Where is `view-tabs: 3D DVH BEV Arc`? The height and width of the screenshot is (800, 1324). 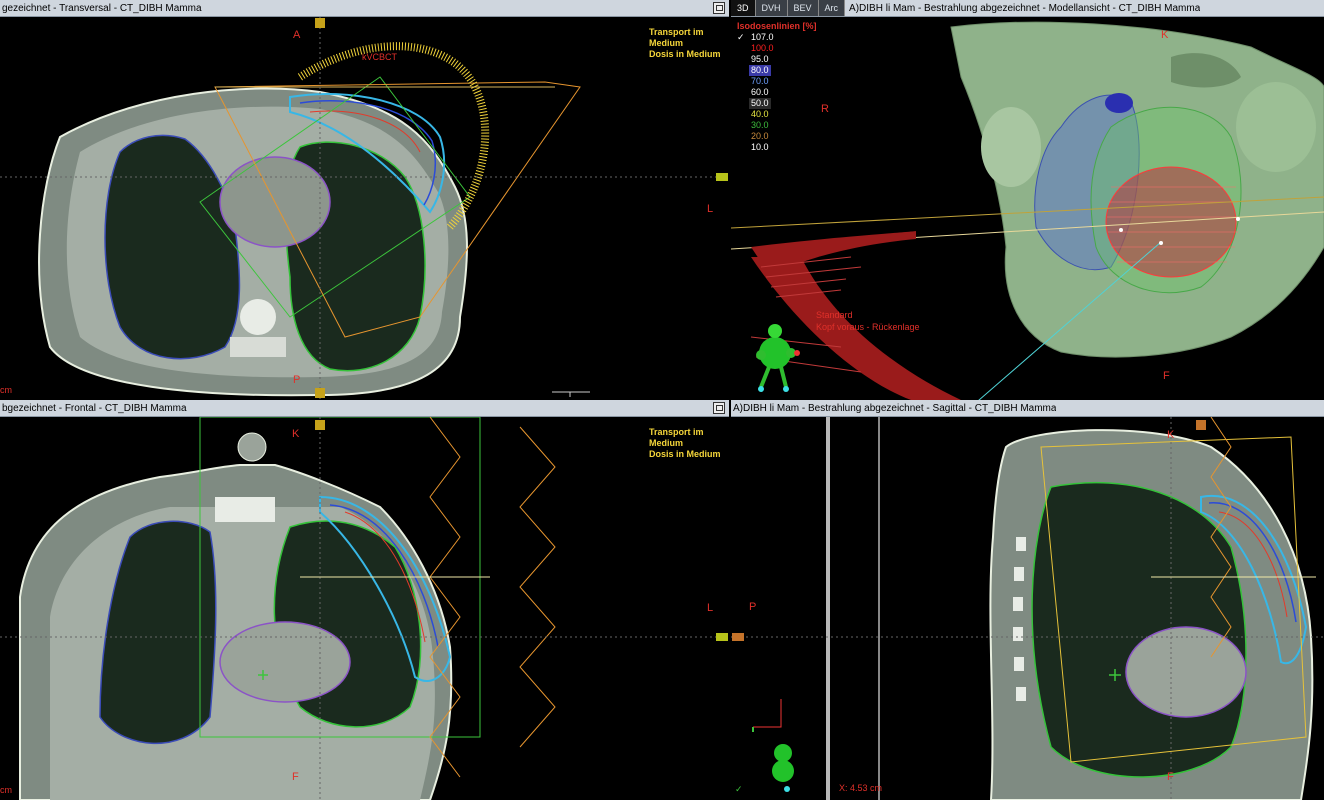 view-tabs: 3D DVH BEV Arc is located at coordinates (788, 8).